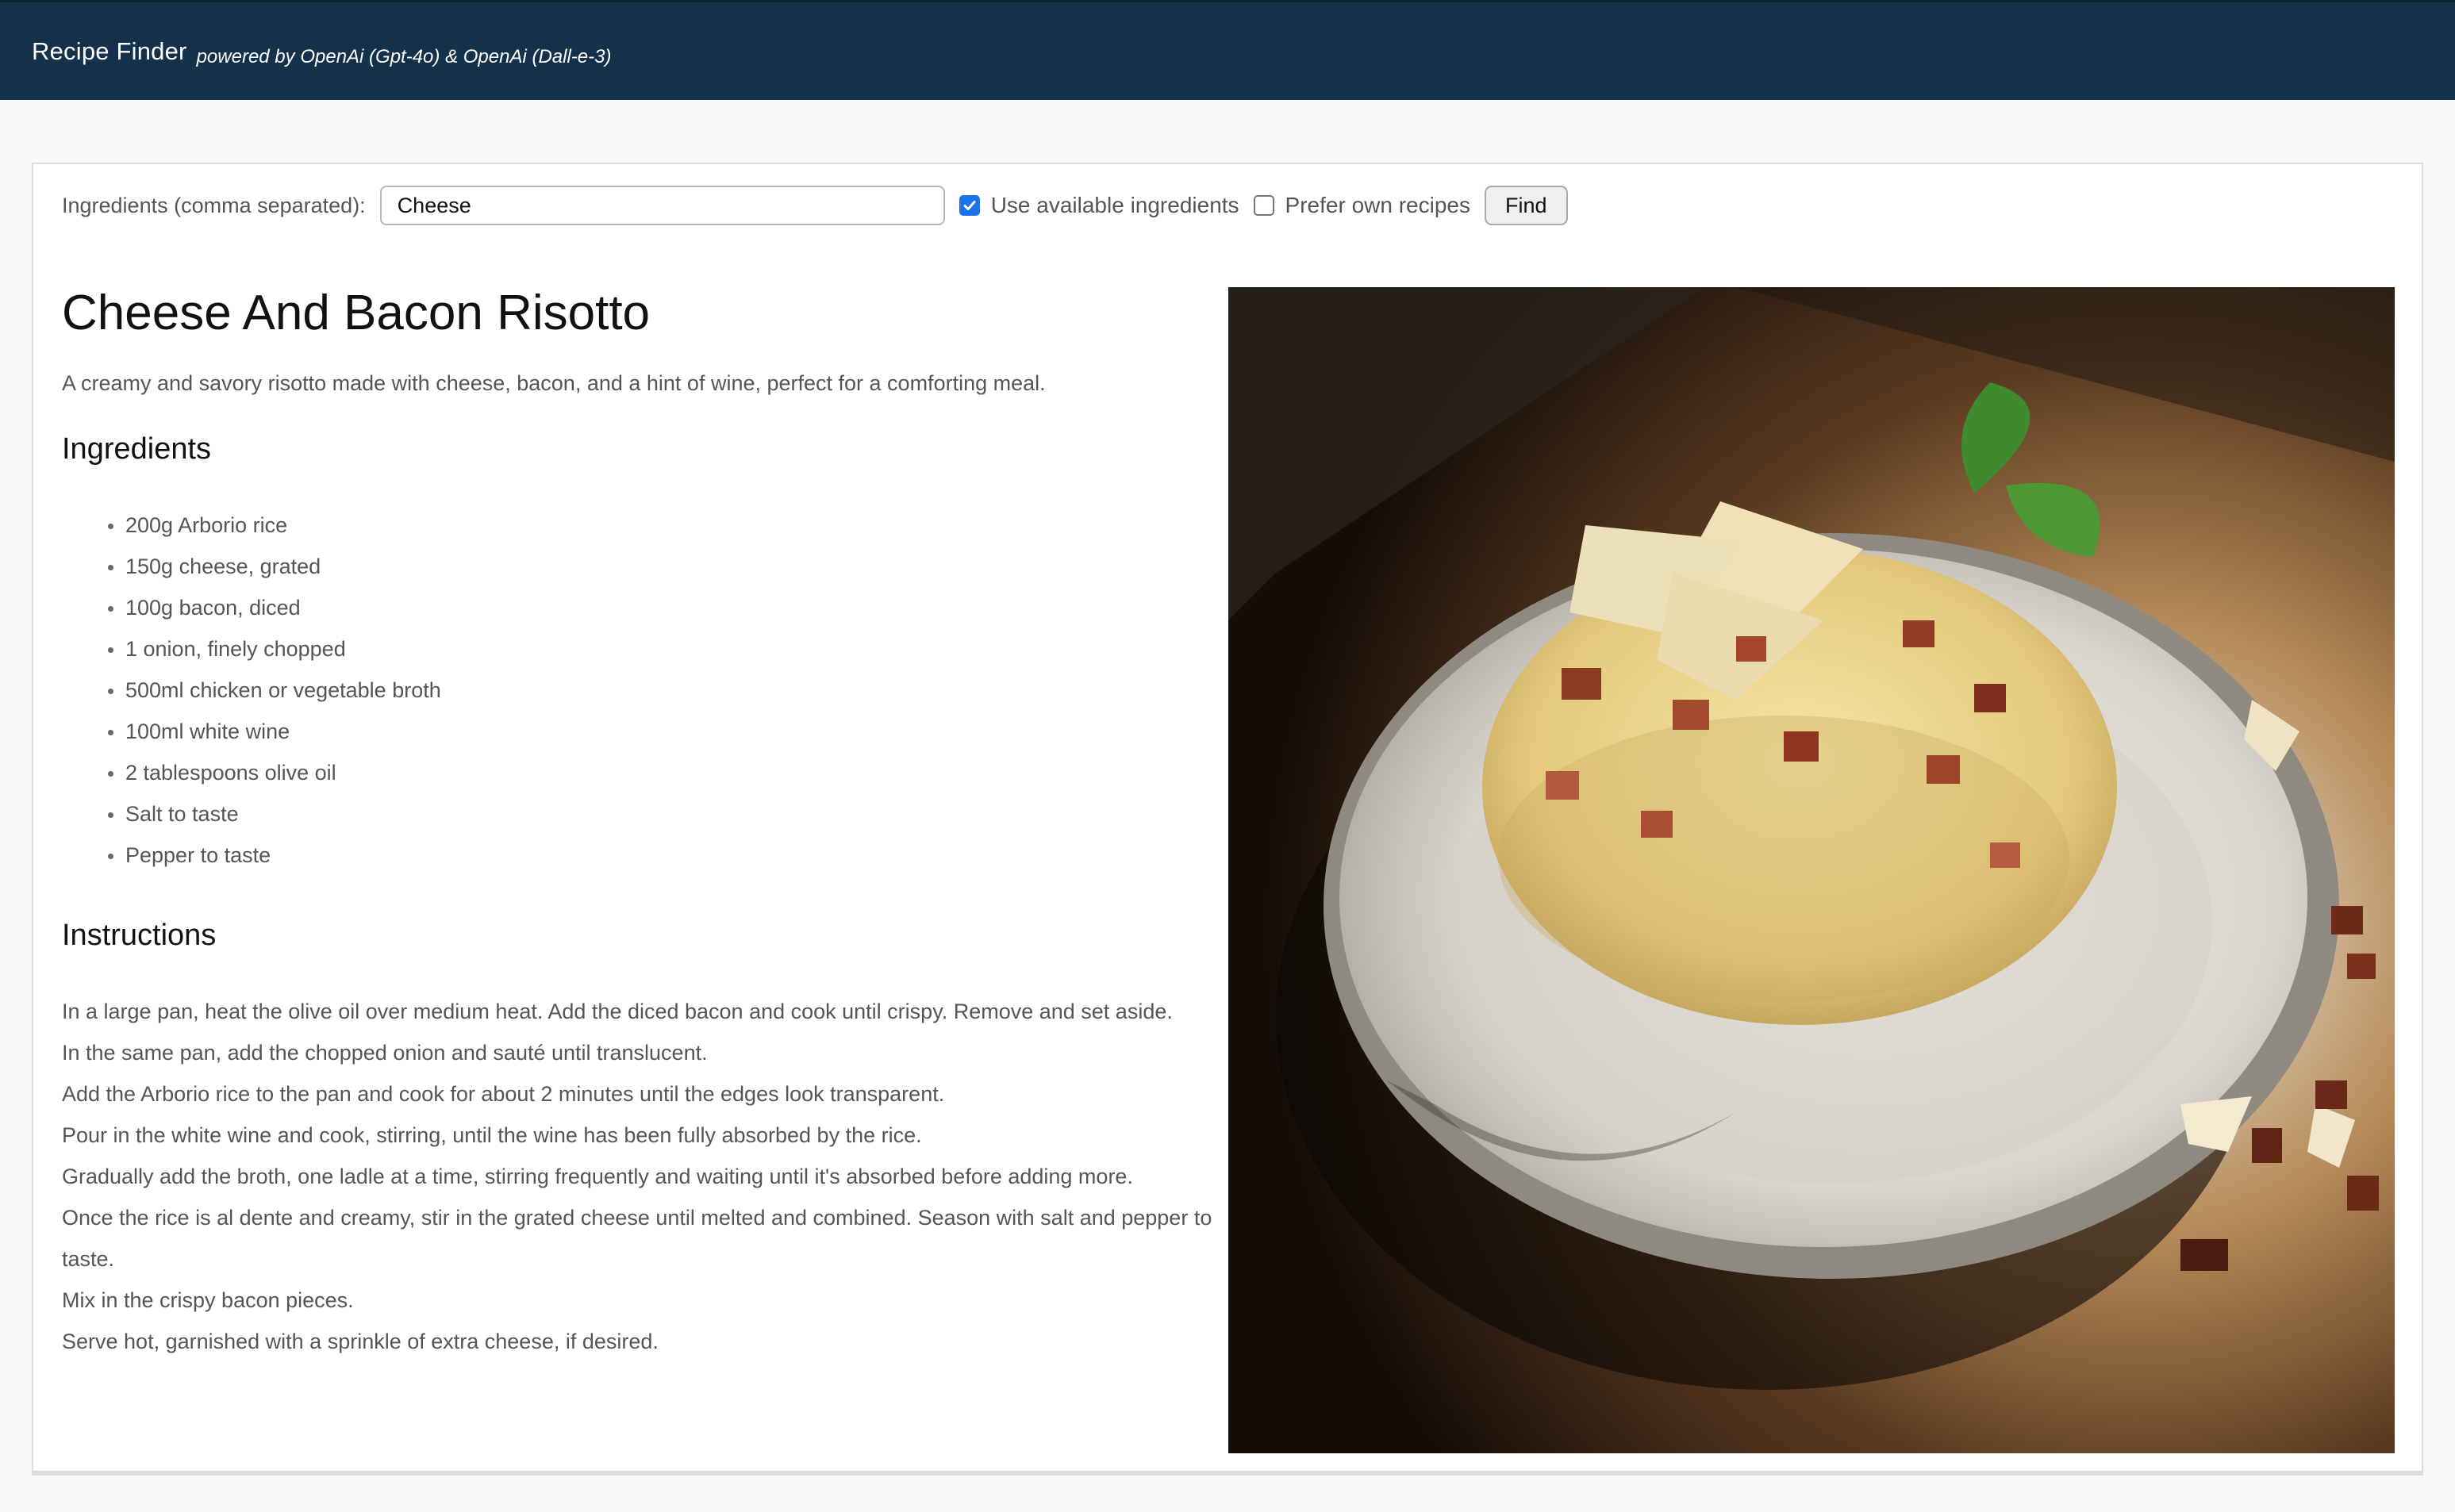  I want to click on instructions-heading: Instructions, so click(139, 936).